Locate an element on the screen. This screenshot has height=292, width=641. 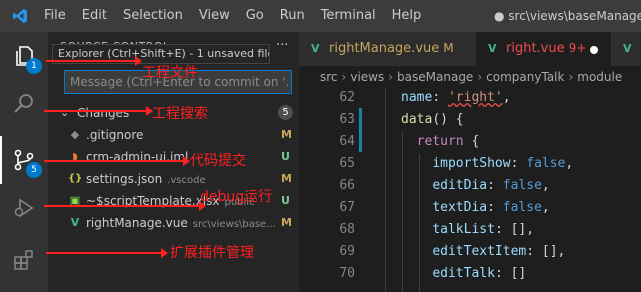
breadcrumb-item: views is located at coordinates (367, 77).